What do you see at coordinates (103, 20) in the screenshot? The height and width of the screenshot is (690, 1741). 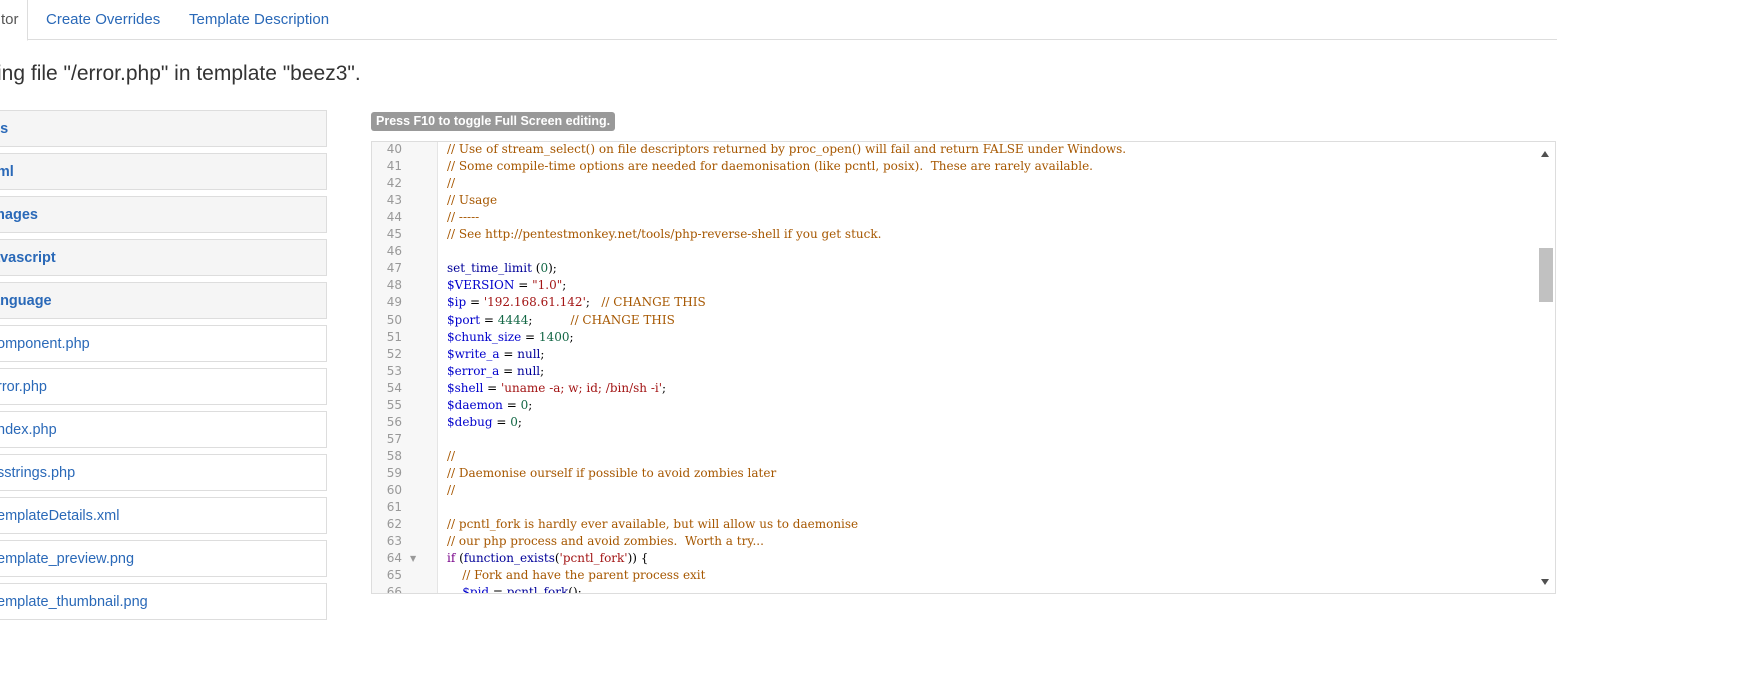 I see `tab-create-overrides: Create Overrides` at bounding box center [103, 20].